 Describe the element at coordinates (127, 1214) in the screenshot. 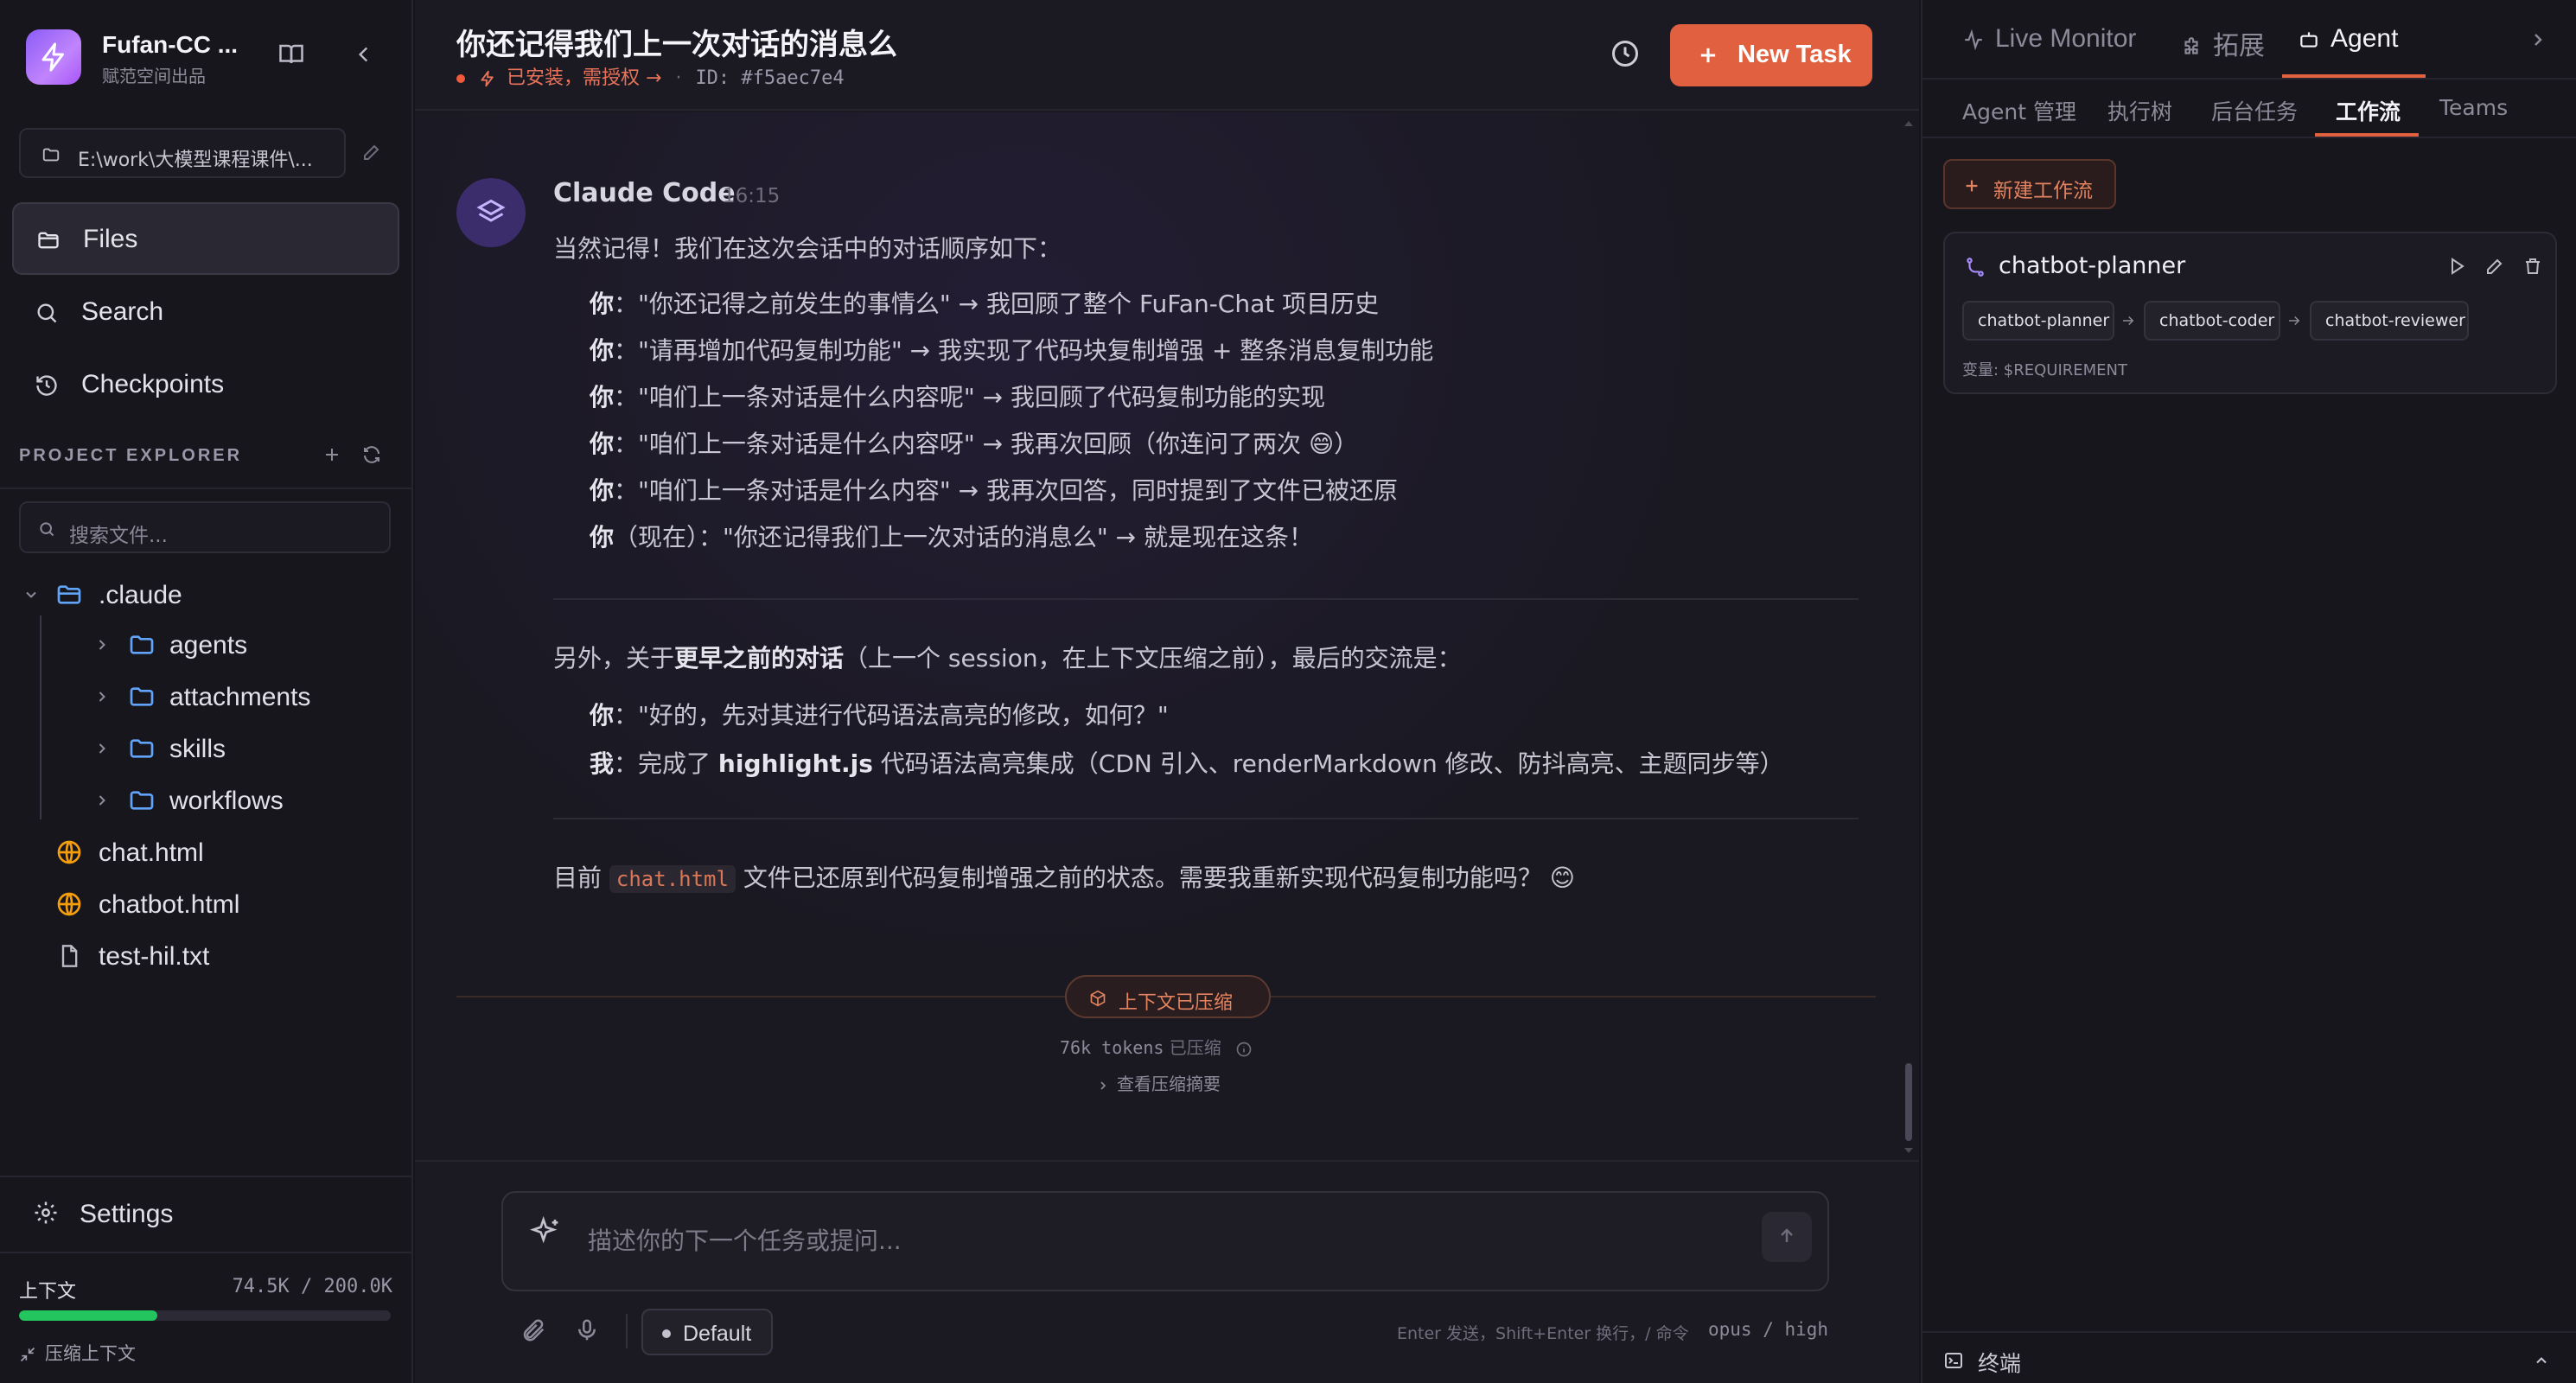

I see `settings-label: Settings` at that location.